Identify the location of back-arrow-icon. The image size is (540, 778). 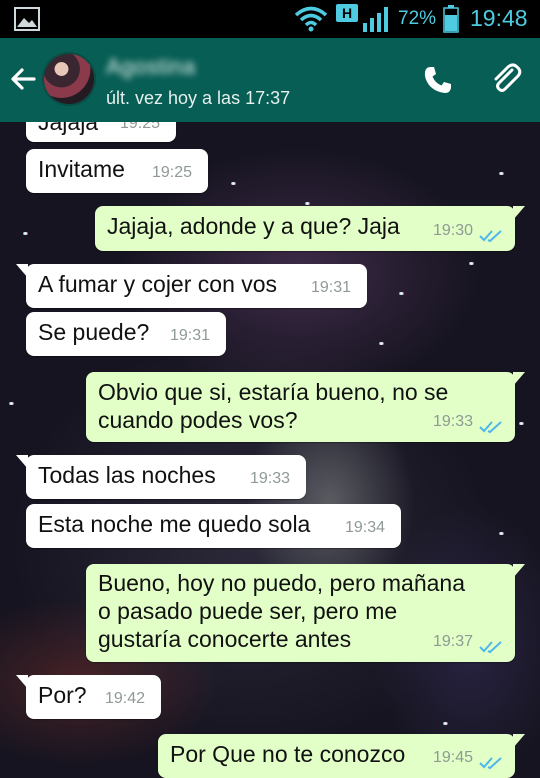
(23, 79).